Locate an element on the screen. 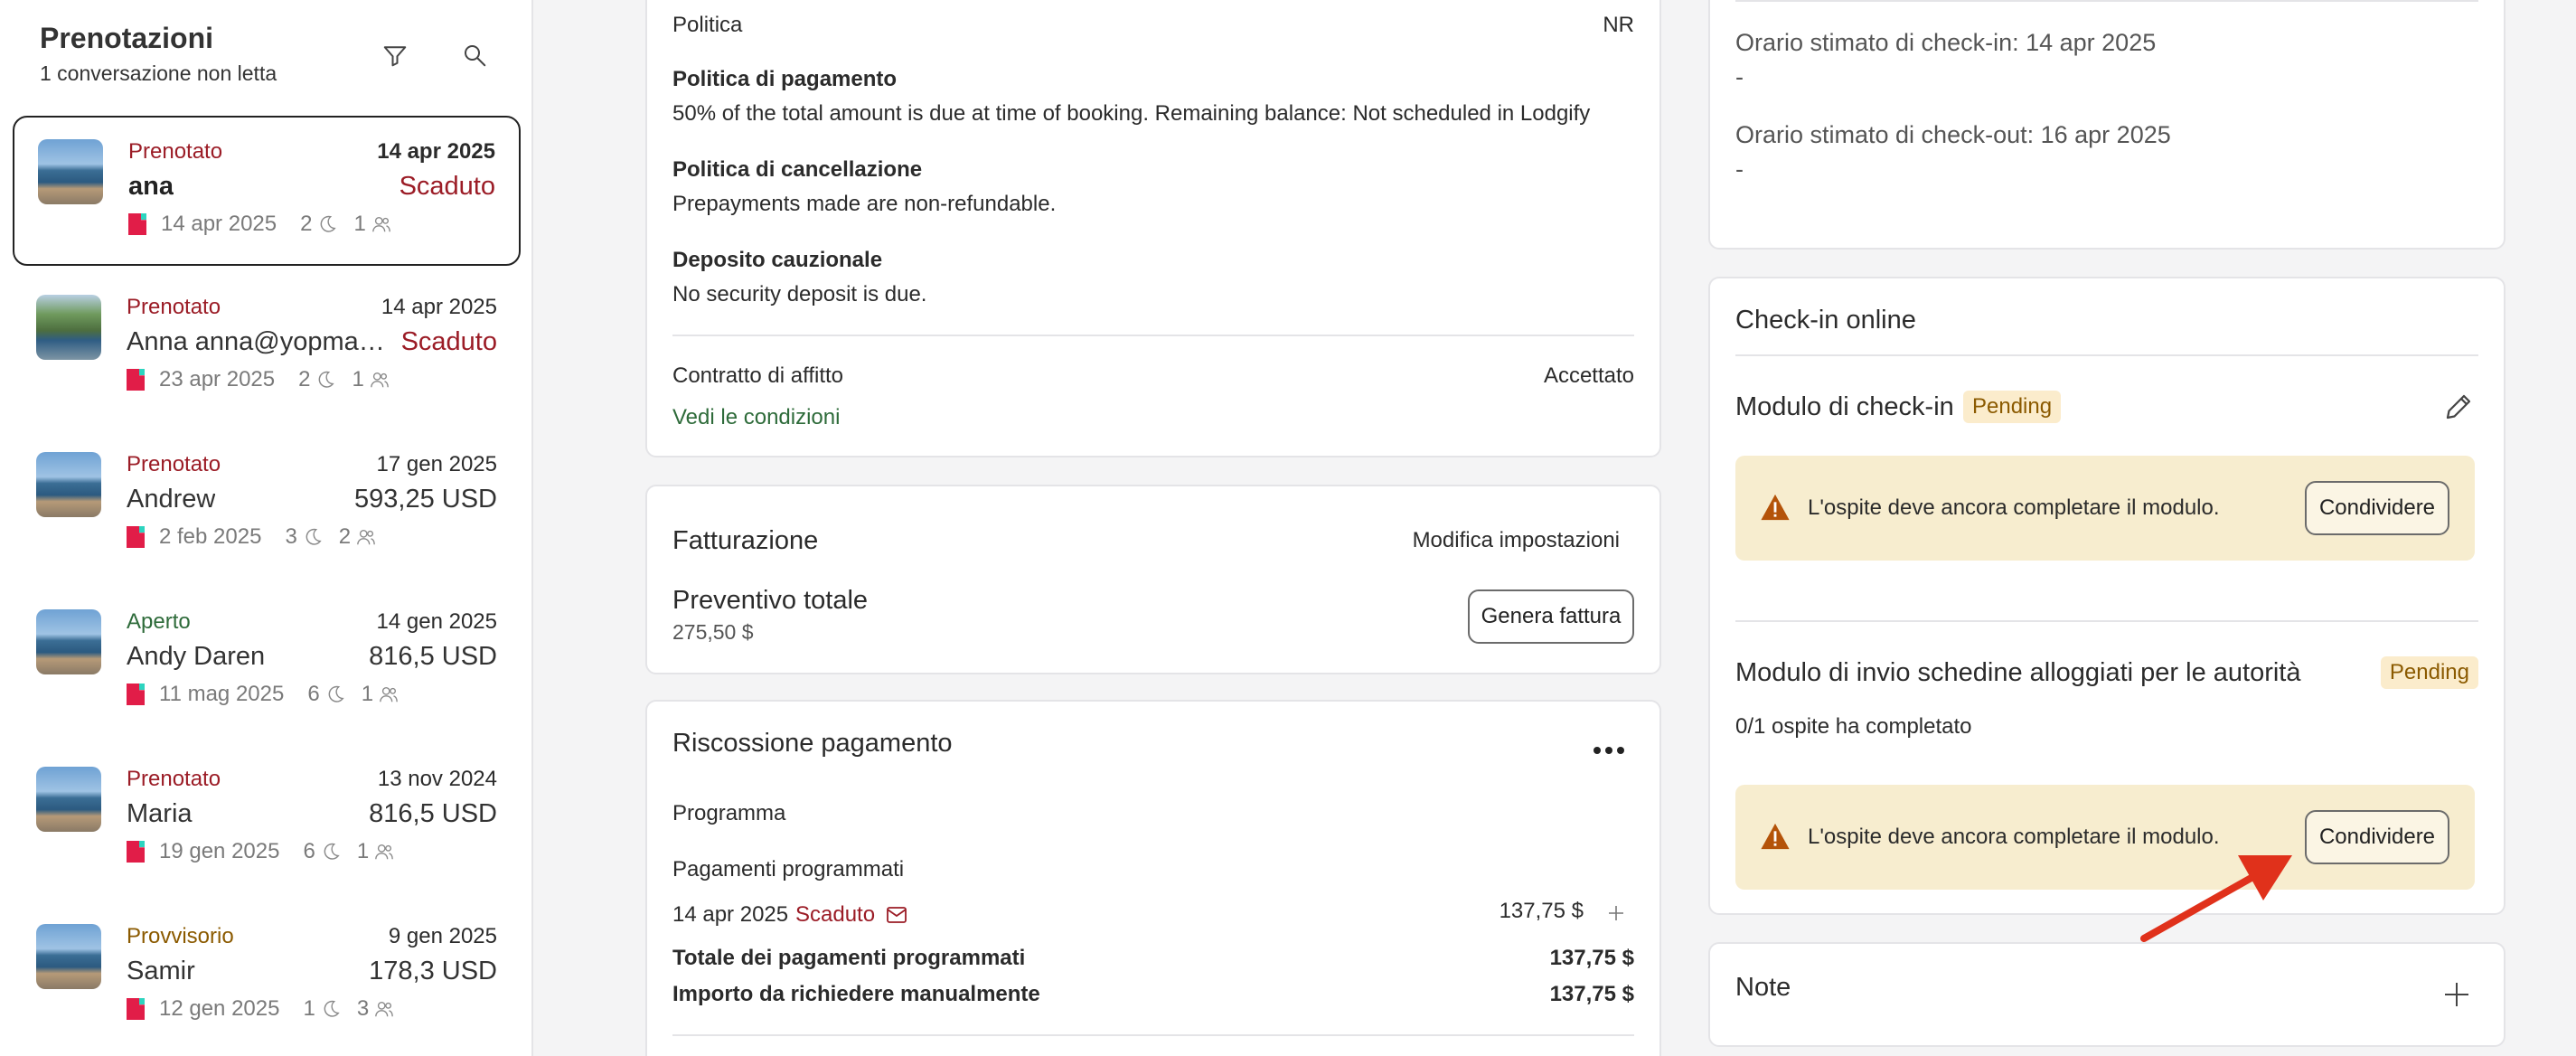 This screenshot has width=2576, height=1056. guest-name: Andy Daren is located at coordinates (197, 656).